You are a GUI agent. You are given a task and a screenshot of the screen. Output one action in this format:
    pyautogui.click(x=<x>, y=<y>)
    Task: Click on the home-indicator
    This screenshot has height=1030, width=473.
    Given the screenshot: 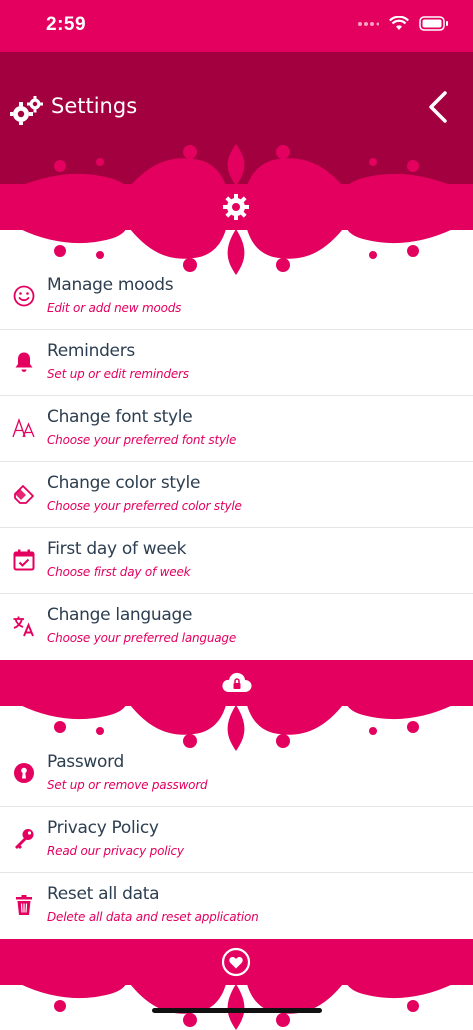 What is the action you would take?
    pyautogui.click(x=237, y=1010)
    